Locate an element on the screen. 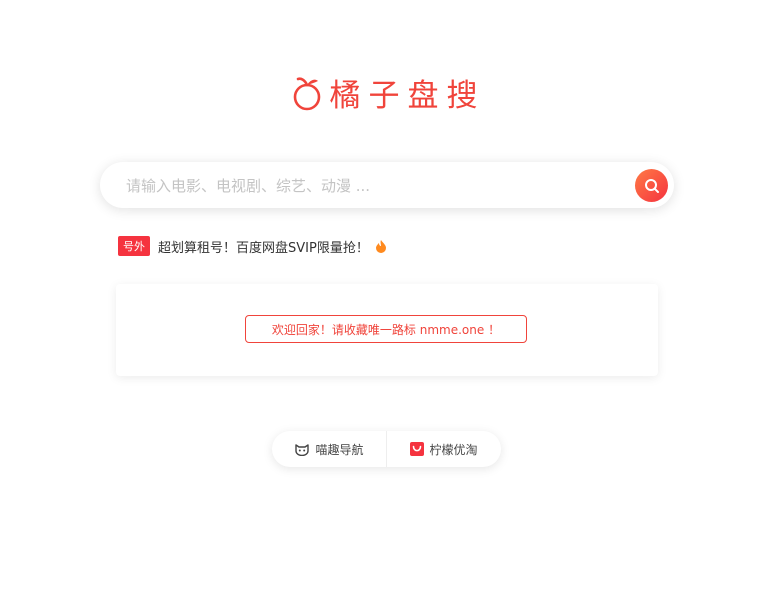 The width and height of the screenshot is (775, 600). search-bar is located at coordinates (387, 186).